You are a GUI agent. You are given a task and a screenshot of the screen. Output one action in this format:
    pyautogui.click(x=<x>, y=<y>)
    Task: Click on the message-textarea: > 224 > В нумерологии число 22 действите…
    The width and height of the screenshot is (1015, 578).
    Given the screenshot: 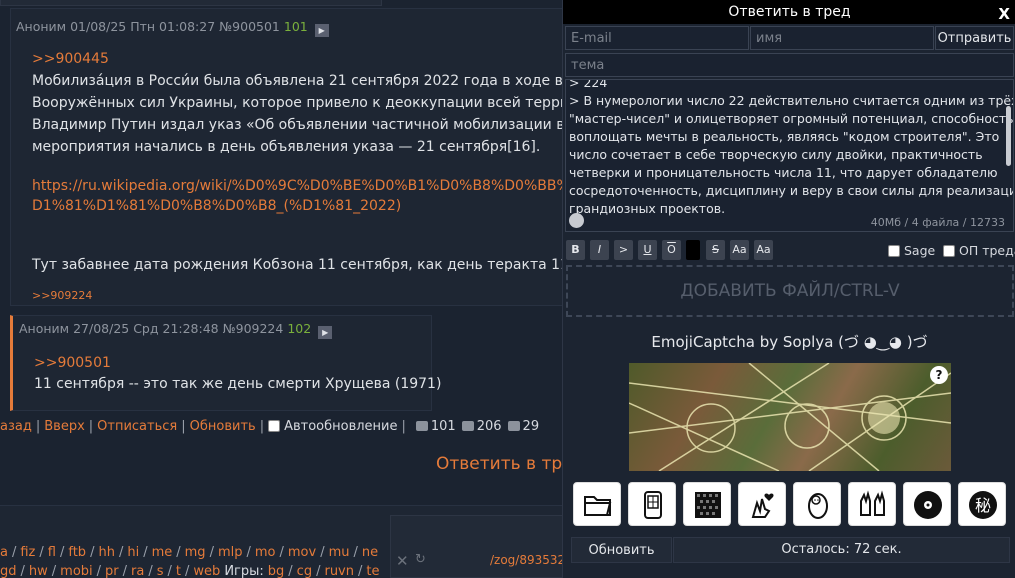 What is the action you would take?
    pyautogui.click(x=789, y=155)
    